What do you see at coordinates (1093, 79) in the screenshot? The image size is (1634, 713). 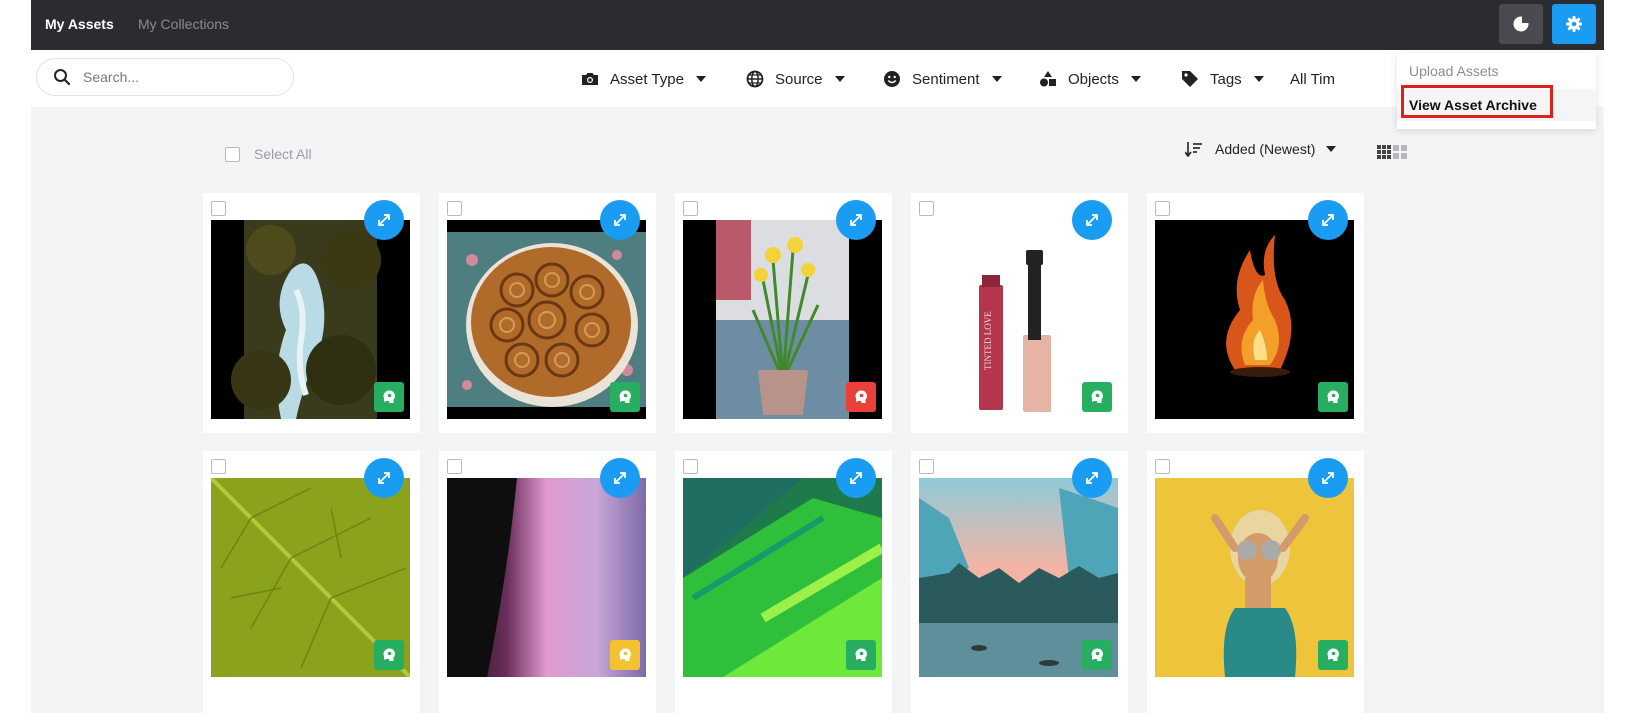 I see `filter-label: Objects` at bounding box center [1093, 79].